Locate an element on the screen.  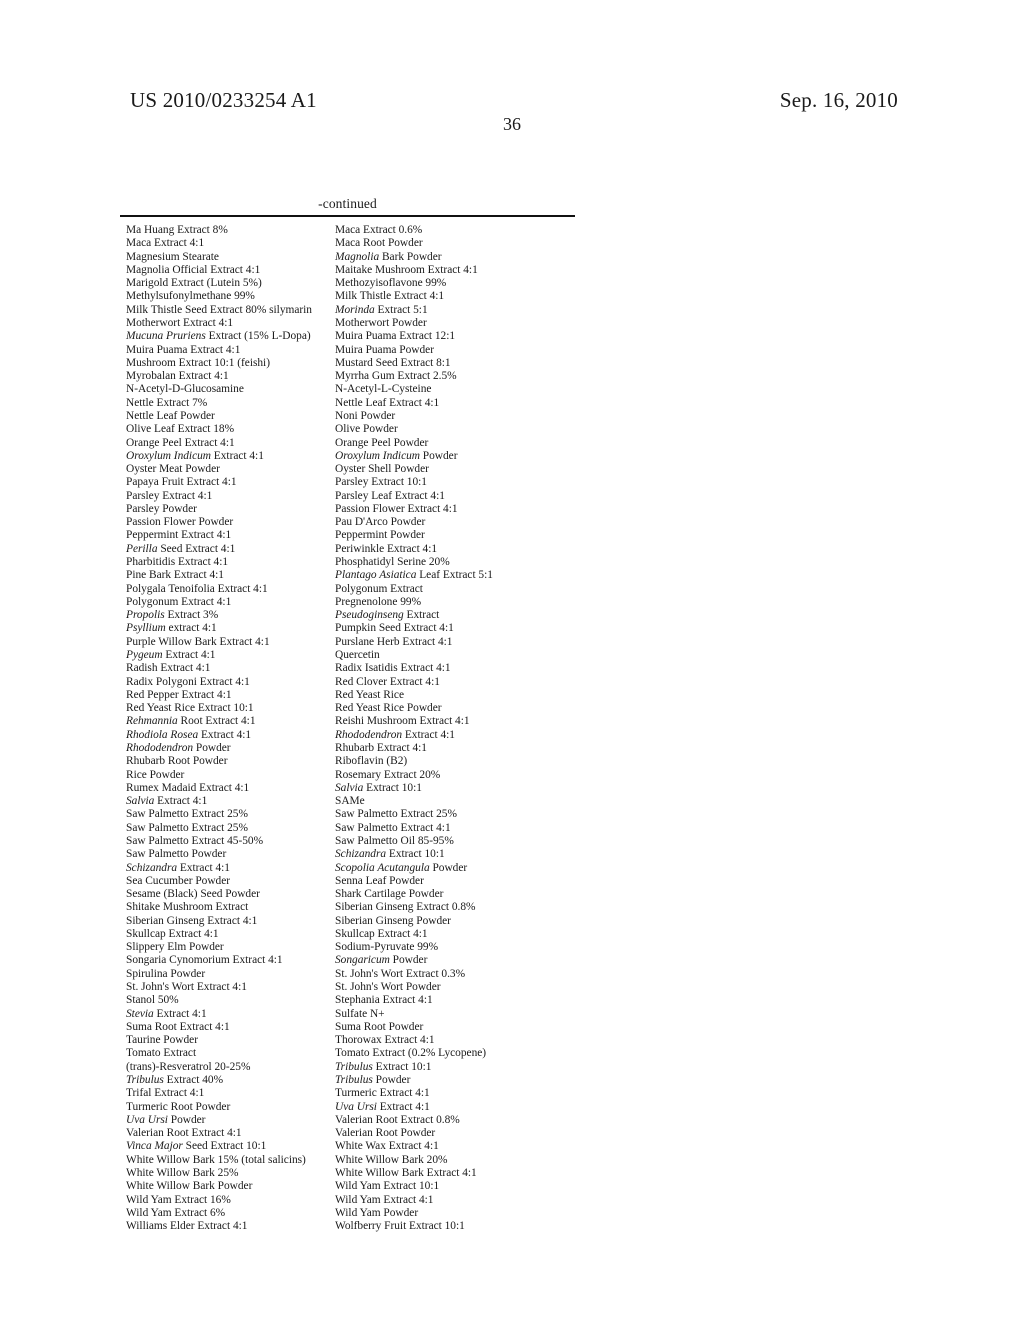
ingredient-cell-left: Saw Palmetto Powder is located at coordinates (176, 854).